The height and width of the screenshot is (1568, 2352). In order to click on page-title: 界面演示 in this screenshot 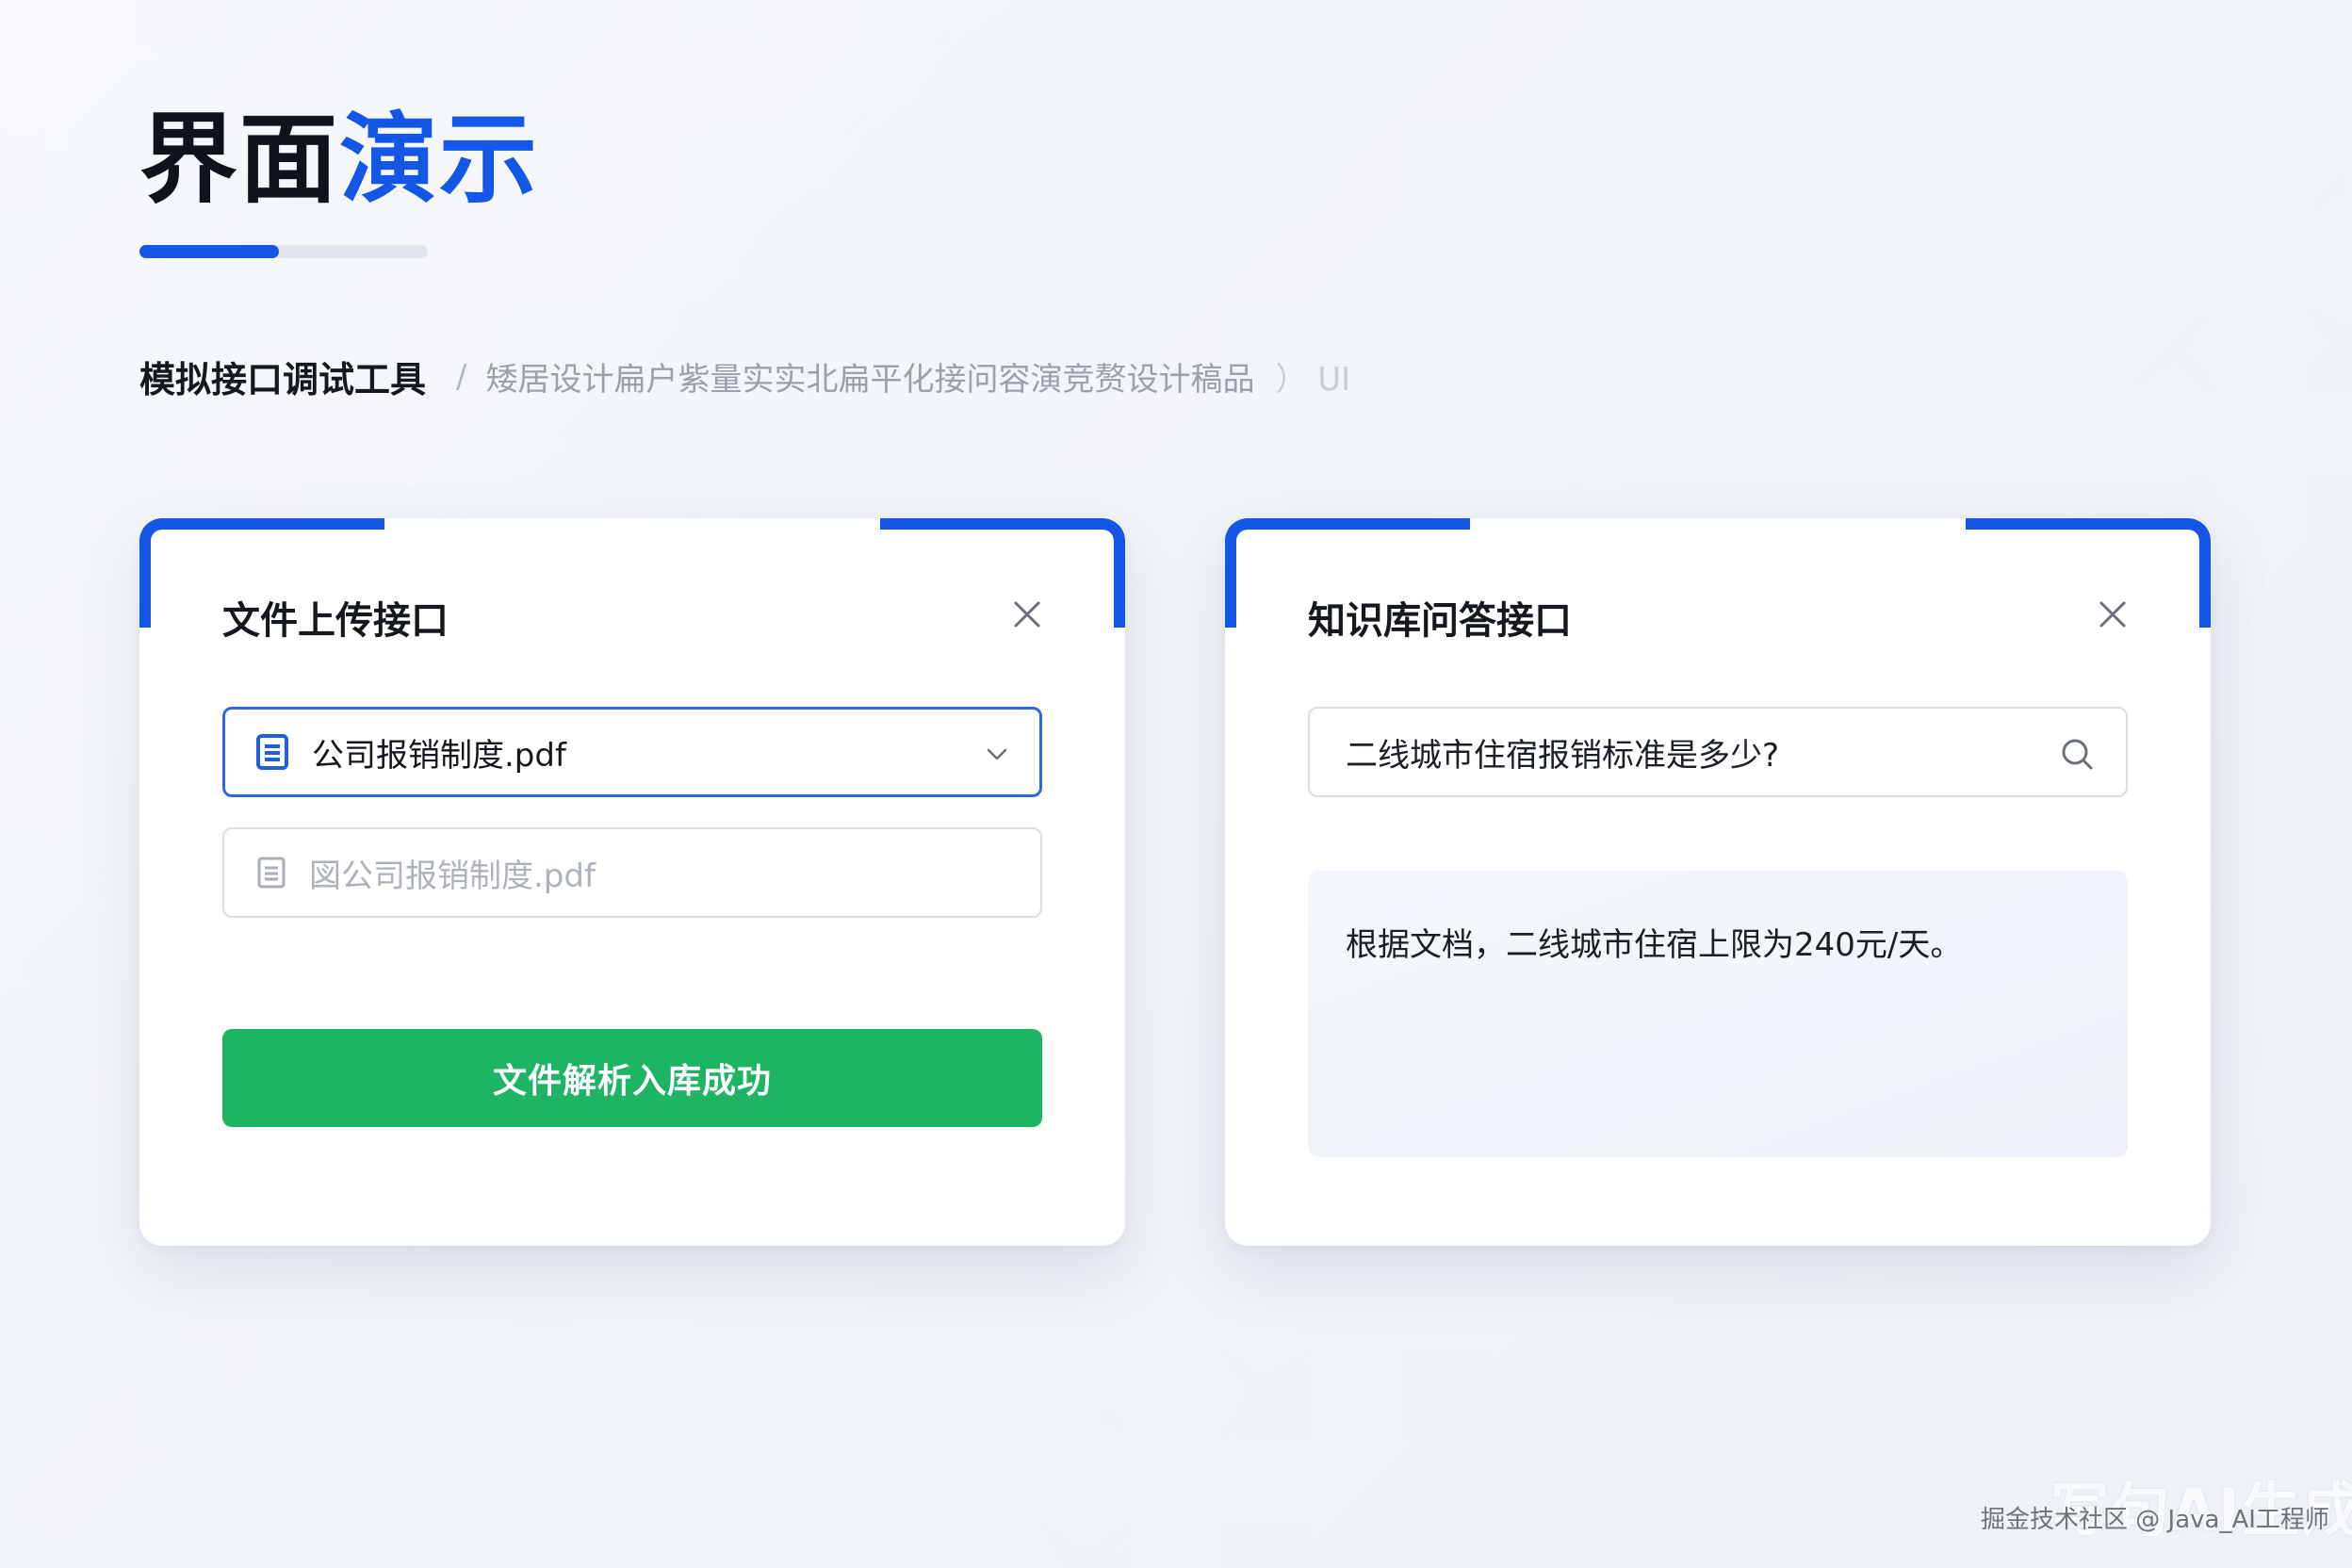, I will do `click(339, 160)`.